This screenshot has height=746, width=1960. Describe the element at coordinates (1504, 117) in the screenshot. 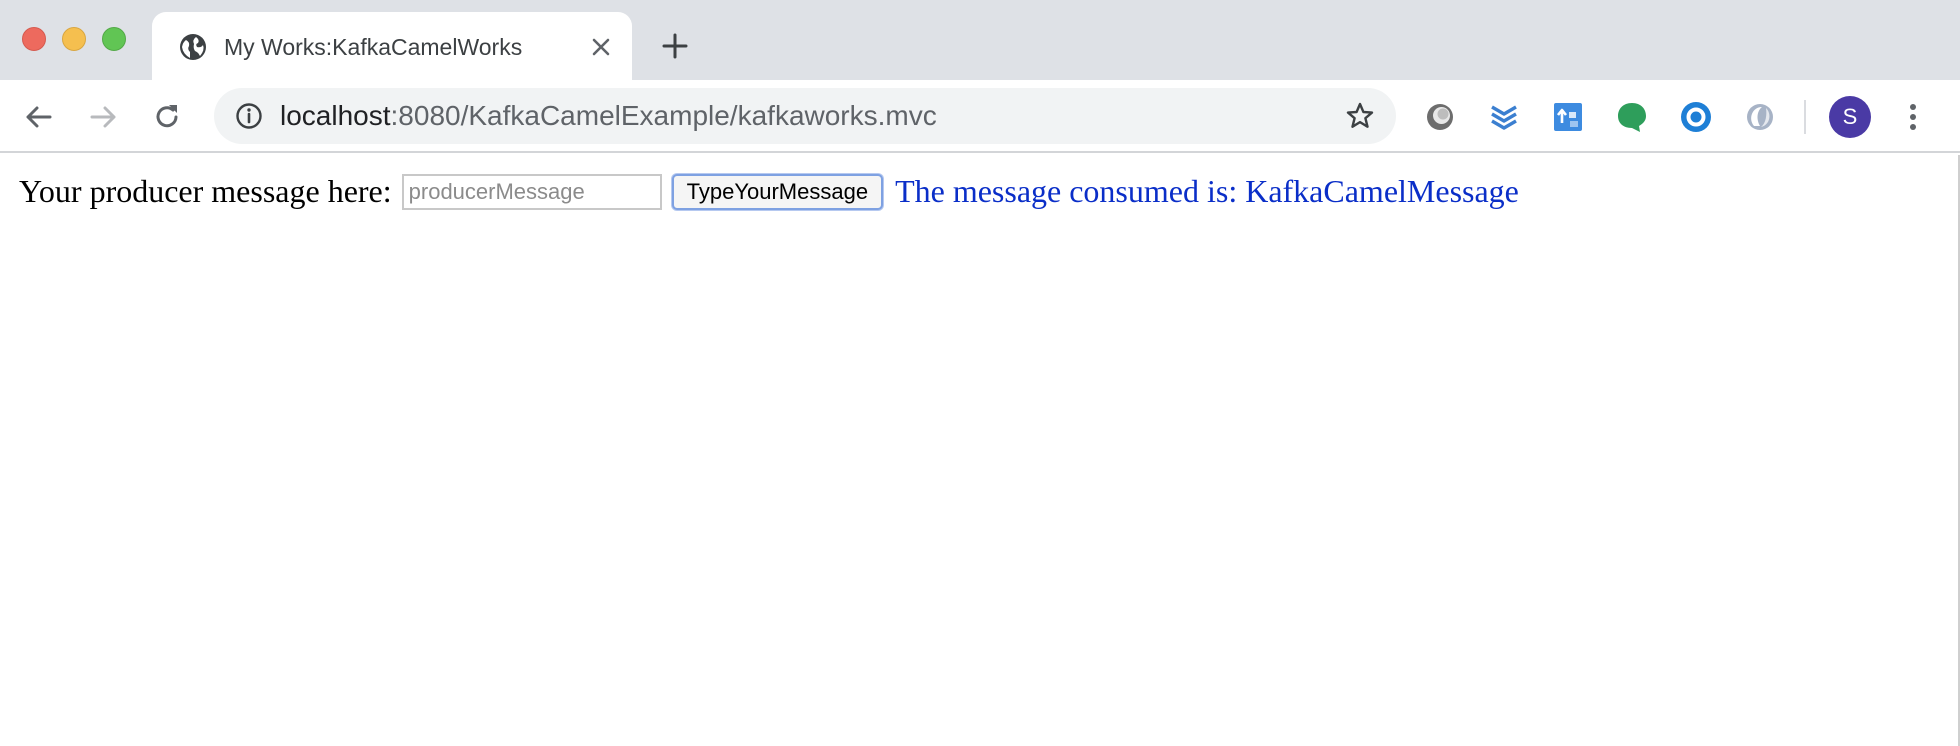

I see `extension-layers-icon` at that location.